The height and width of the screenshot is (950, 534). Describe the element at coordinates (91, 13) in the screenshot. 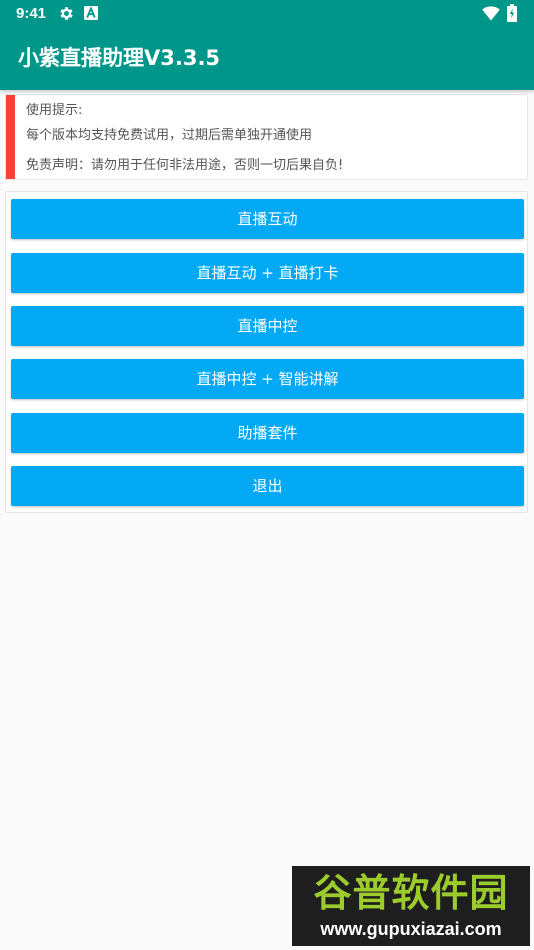

I see `a-letter-icon` at that location.